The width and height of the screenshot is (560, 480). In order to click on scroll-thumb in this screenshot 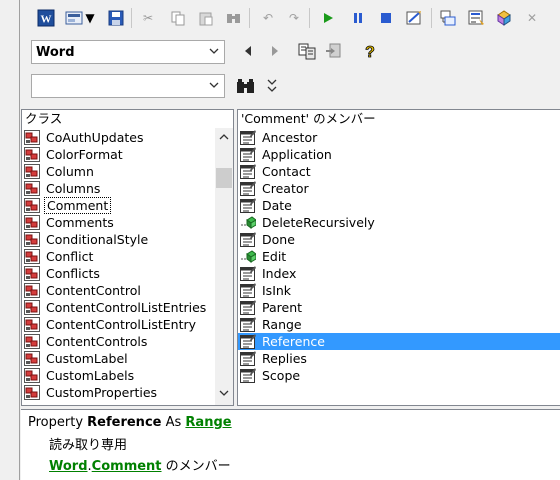, I will do `click(224, 178)`.